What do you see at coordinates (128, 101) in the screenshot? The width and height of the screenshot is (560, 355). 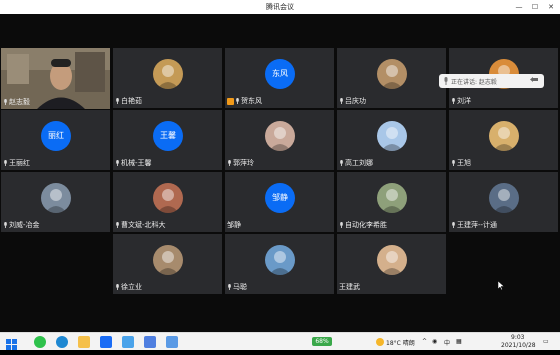 I see `participant-name-label: 白艳茹` at bounding box center [128, 101].